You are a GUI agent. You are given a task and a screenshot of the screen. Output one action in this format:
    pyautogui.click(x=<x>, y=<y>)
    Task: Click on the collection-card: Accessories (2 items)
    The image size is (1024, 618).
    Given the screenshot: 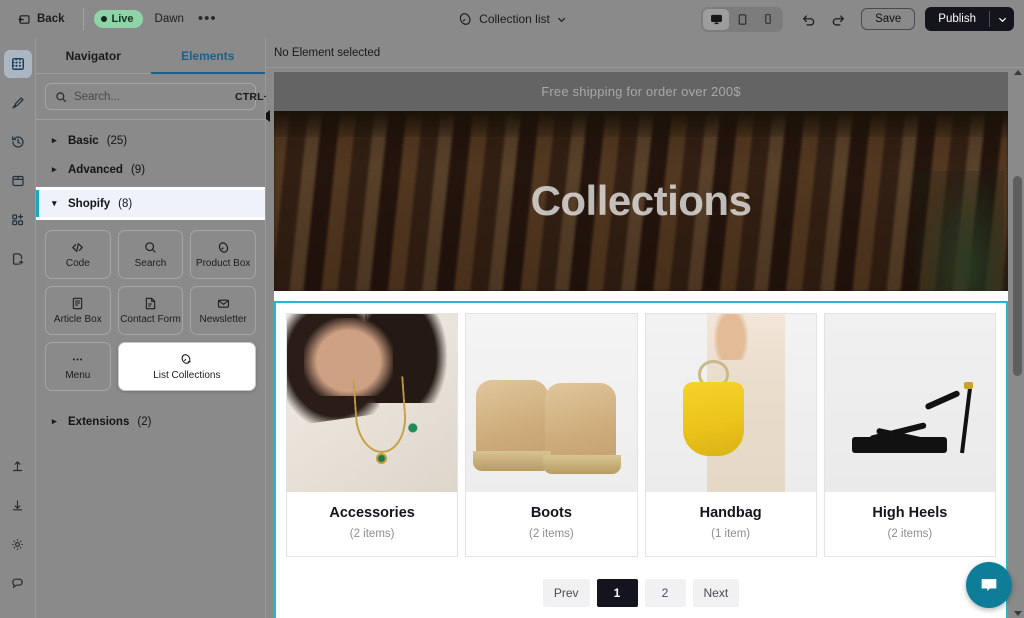 What is the action you would take?
    pyautogui.click(x=372, y=435)
    